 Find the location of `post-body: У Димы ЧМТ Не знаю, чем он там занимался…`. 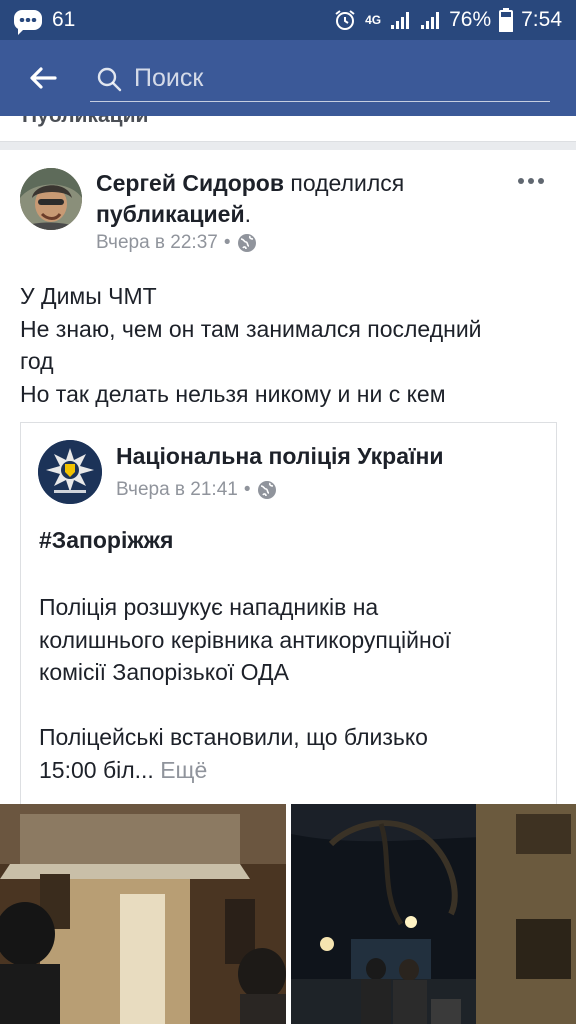

post-body: У Димы ЧМТ Не знаю, чем он там занимался… is located at coordinates (290, 345).